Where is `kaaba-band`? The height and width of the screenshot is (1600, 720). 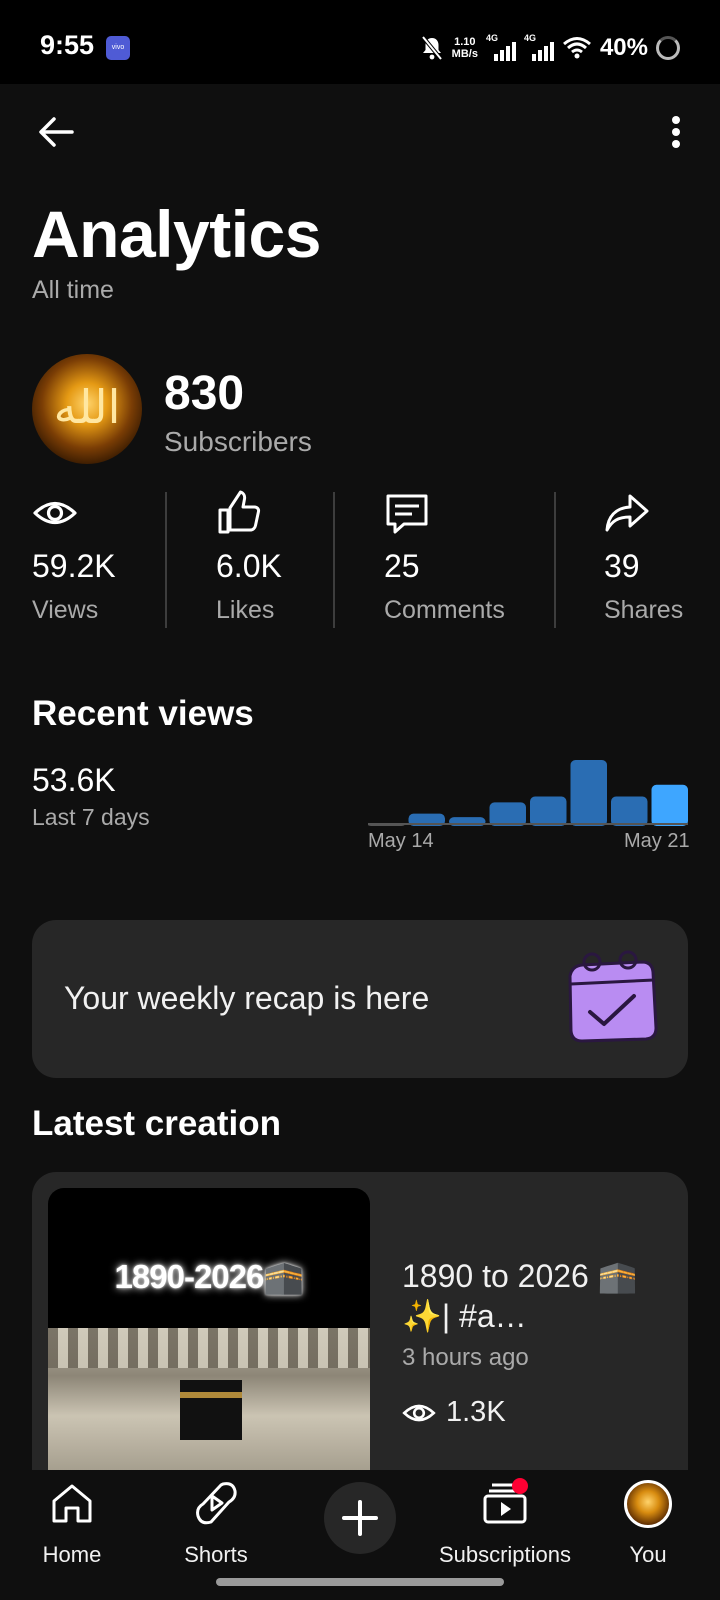
kaaba-band is located at coordinates (211, 1395).